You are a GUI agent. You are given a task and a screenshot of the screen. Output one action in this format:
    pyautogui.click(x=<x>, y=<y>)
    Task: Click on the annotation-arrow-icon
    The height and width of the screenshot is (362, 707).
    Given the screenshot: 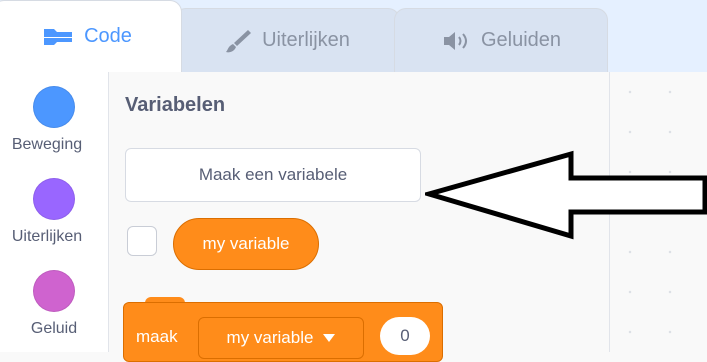 What is the action you would take?
    pyautogui.click(x=566, y=195)
    